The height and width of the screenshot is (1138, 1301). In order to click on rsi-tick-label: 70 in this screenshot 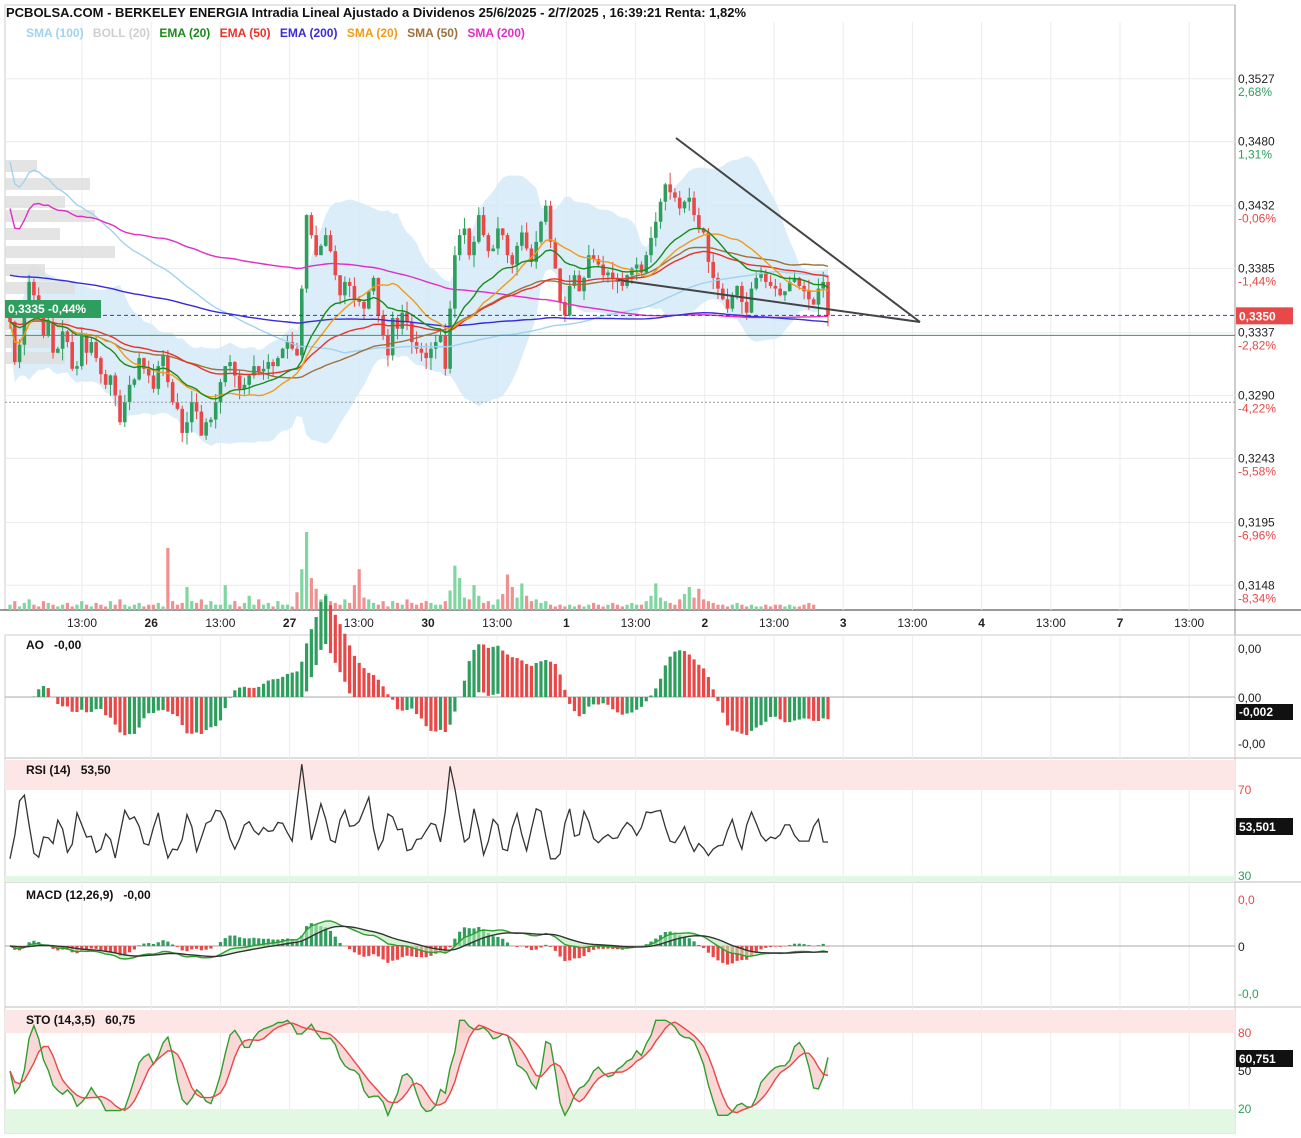, I will do `click(1245, 790)`.